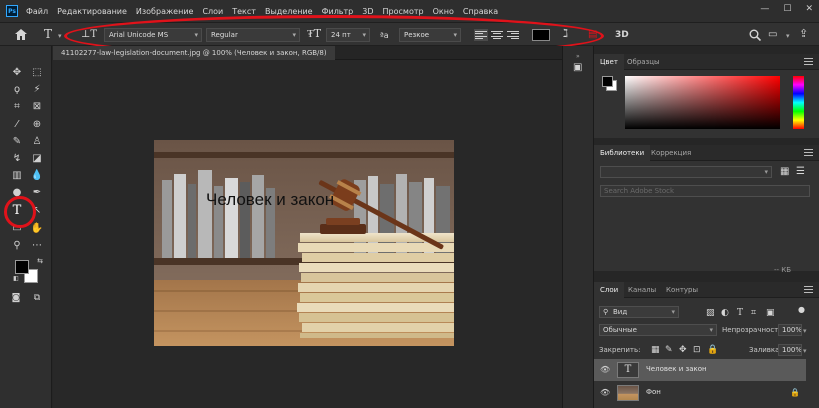 This screenshot has height=408, width=819. I want to click on menu-select: Выделение, so click(289, 11).